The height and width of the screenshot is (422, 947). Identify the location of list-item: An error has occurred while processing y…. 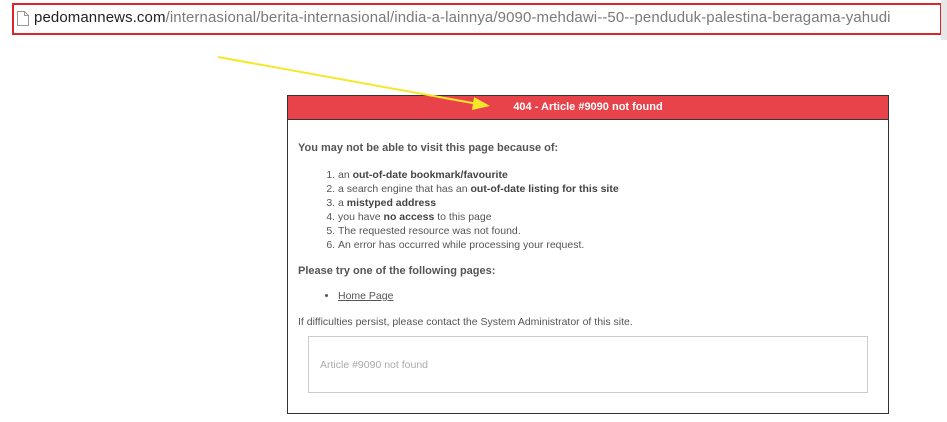
(608, 245).